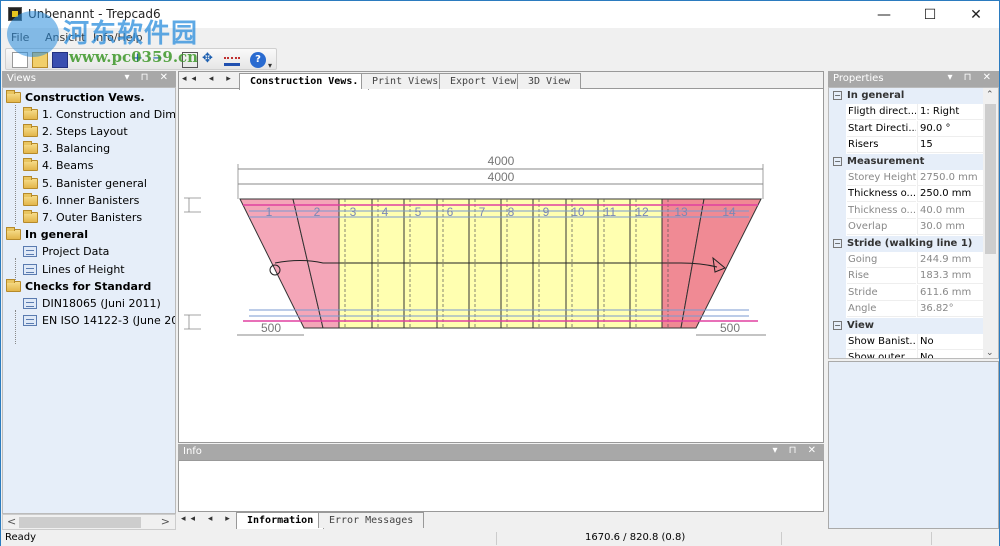 The width and height of the screenshot is (1000, 546). What do you see at coordinates (906, 309) in the screenshot?
I see `property-row: Angle 36.82°` at bounding box center [906, 309].